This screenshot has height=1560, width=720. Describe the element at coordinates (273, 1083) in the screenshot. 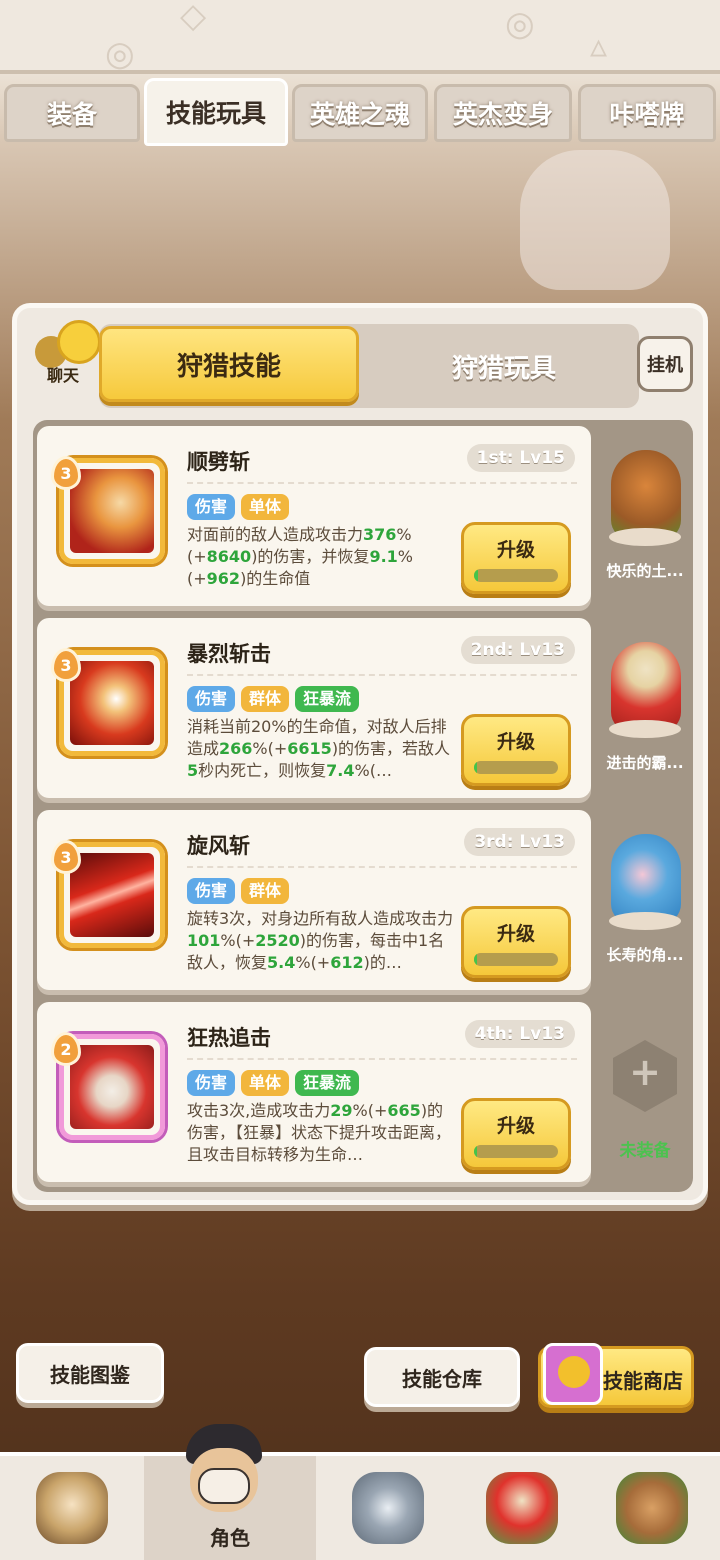

I see `skill-tags: 伤害 单体 狂暴流` at that location.